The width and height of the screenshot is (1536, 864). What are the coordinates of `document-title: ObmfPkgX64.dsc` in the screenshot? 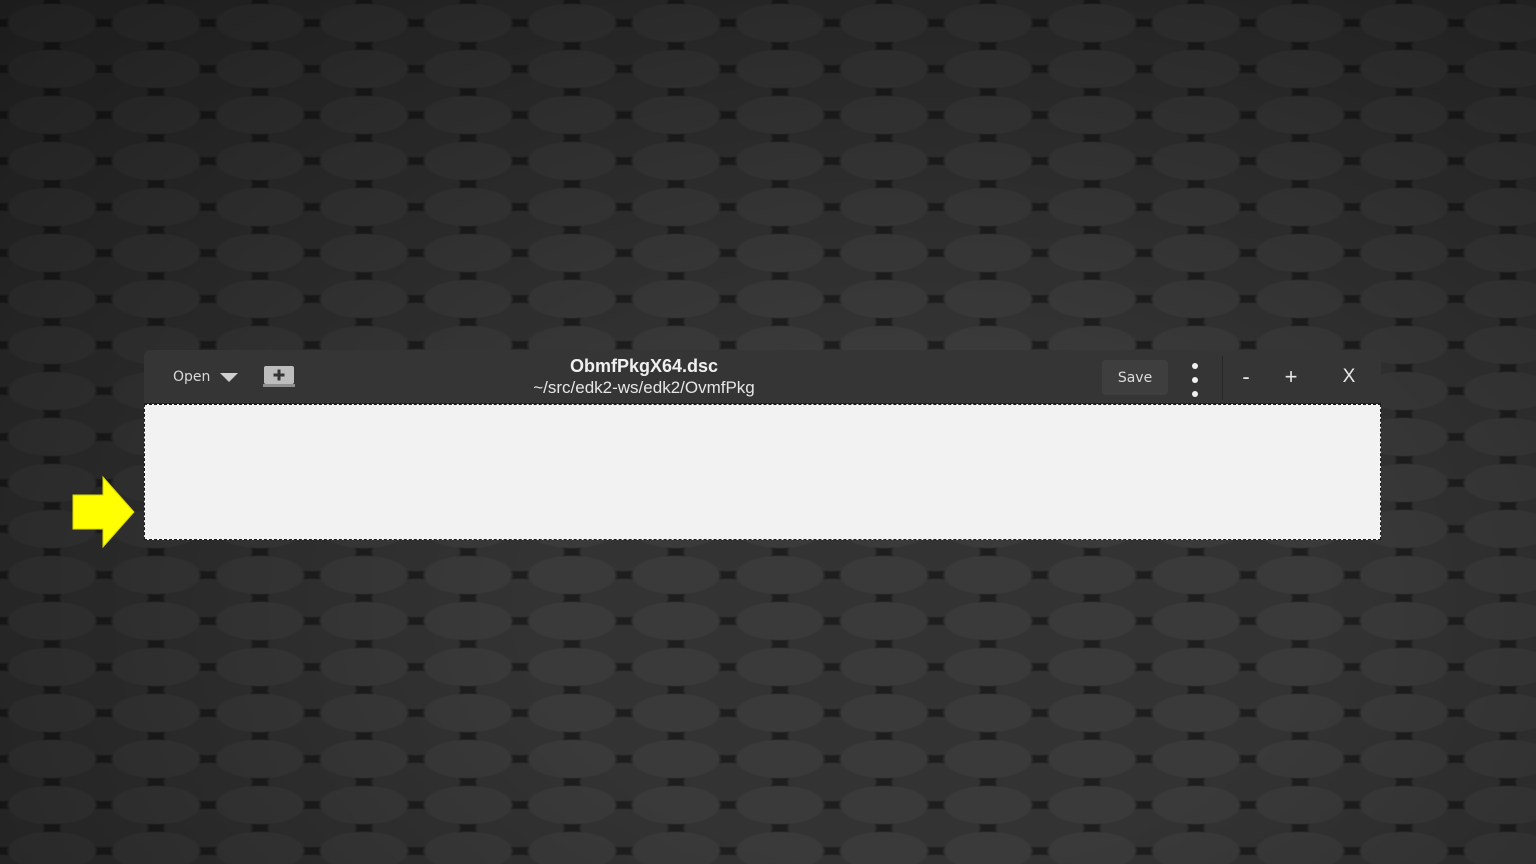 It's located at (644, 366).